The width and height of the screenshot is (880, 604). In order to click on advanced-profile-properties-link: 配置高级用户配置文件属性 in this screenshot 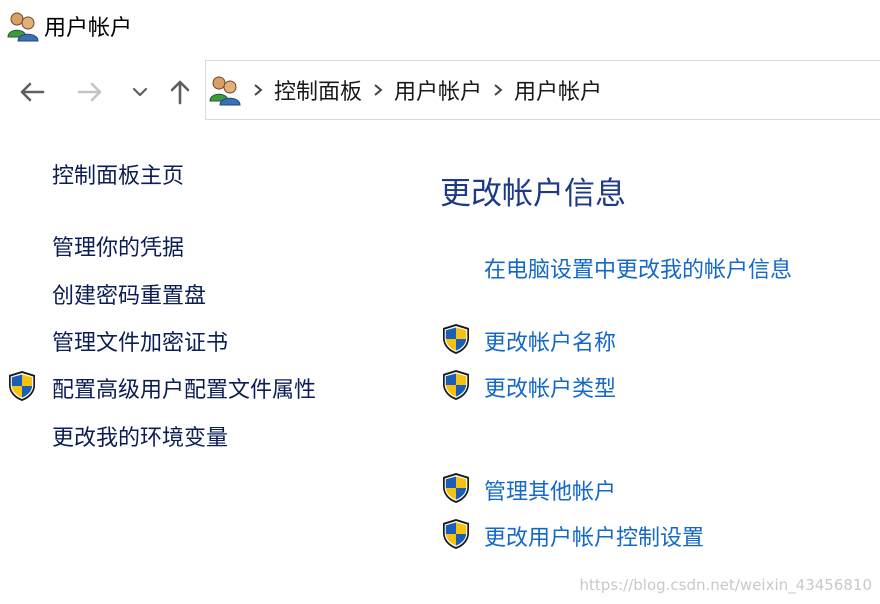, I will do `click(184, 388)`.